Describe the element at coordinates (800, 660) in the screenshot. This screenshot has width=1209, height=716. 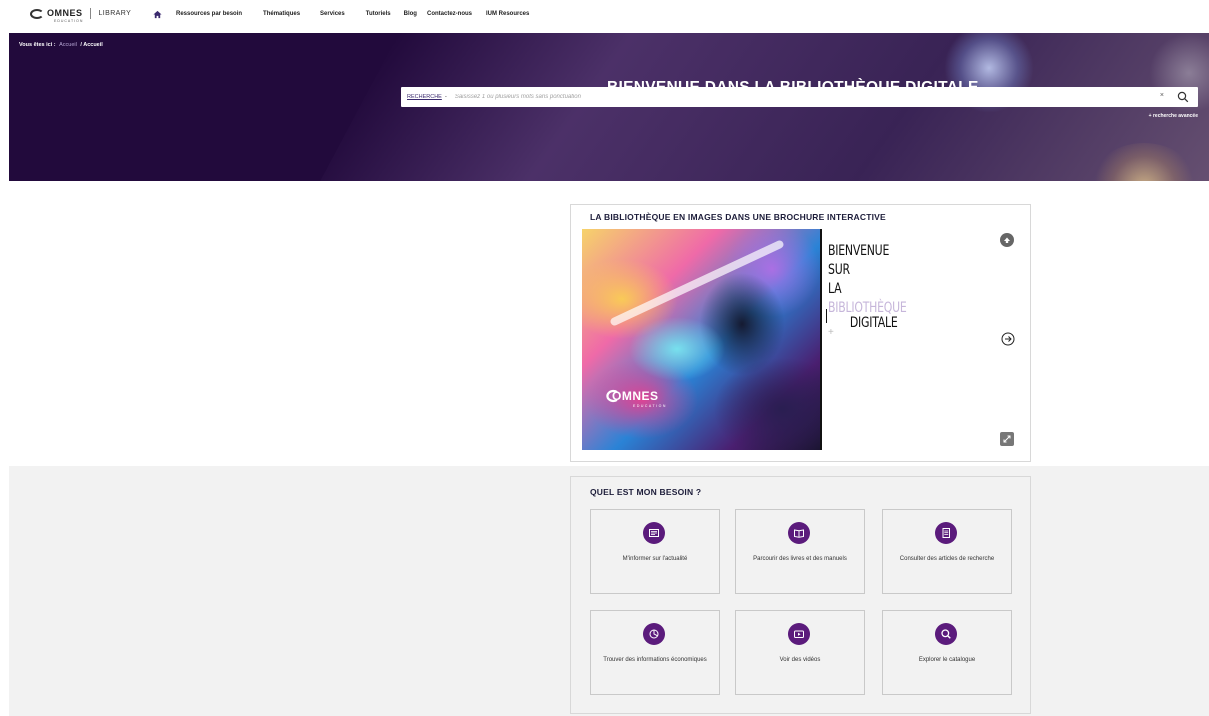
I see `need-card-label: Voir des vidéos` at that location.